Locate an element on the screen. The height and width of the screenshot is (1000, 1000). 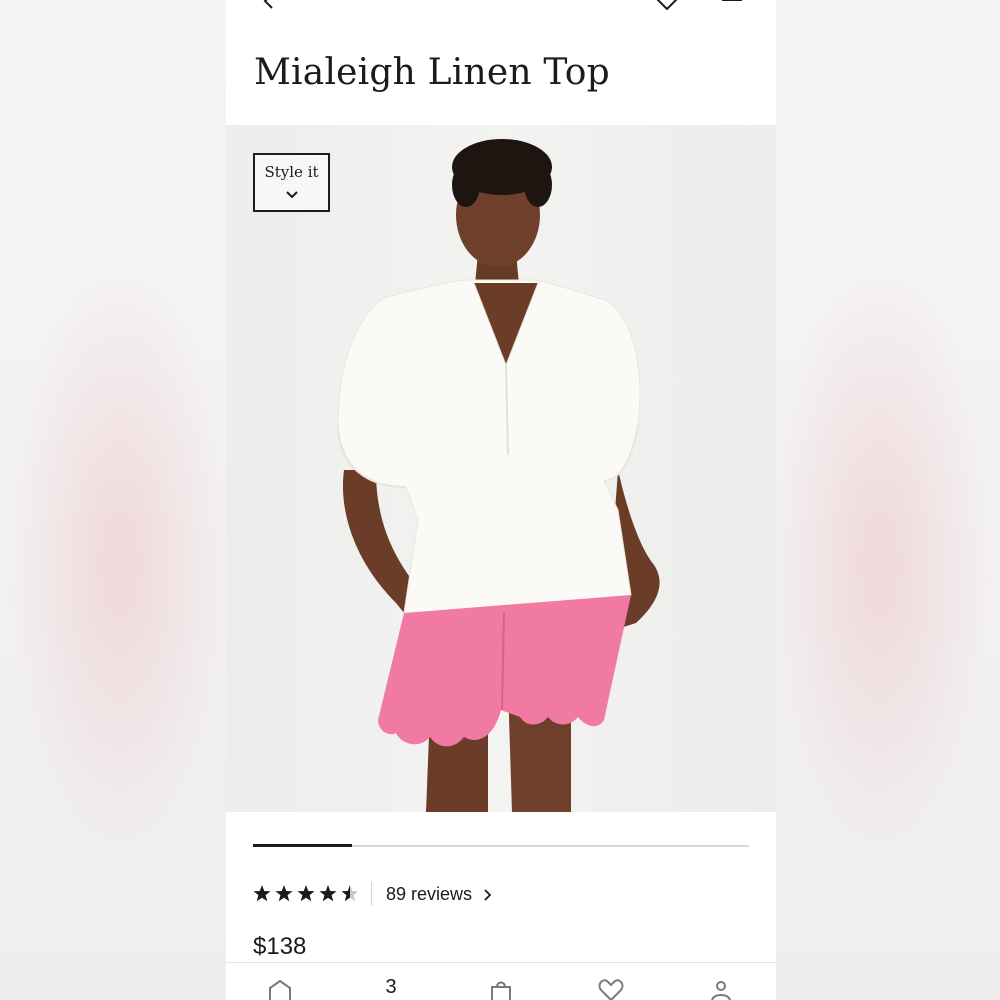
tab-wishlist is located at coordinates (611, 989).